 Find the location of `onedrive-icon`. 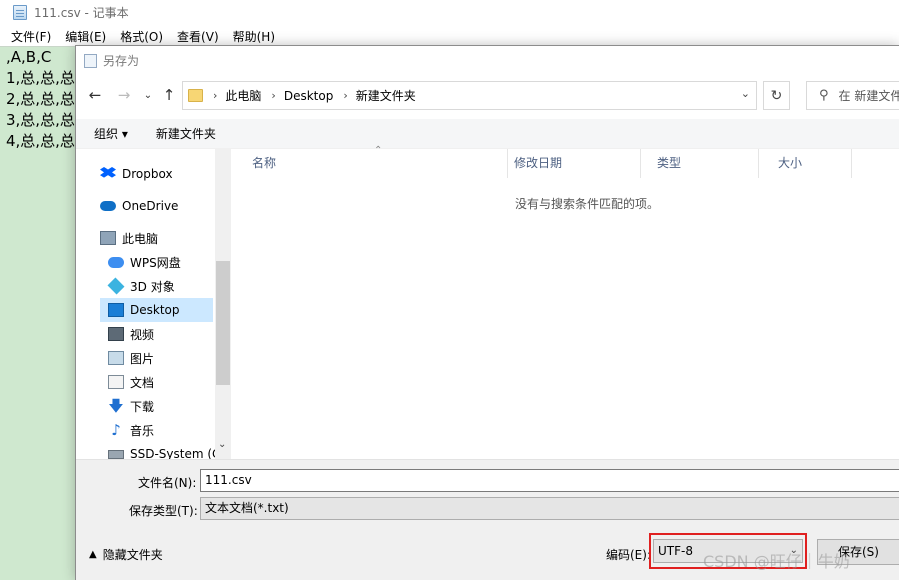

onedrive-icon is located at coordinates (108, 206).